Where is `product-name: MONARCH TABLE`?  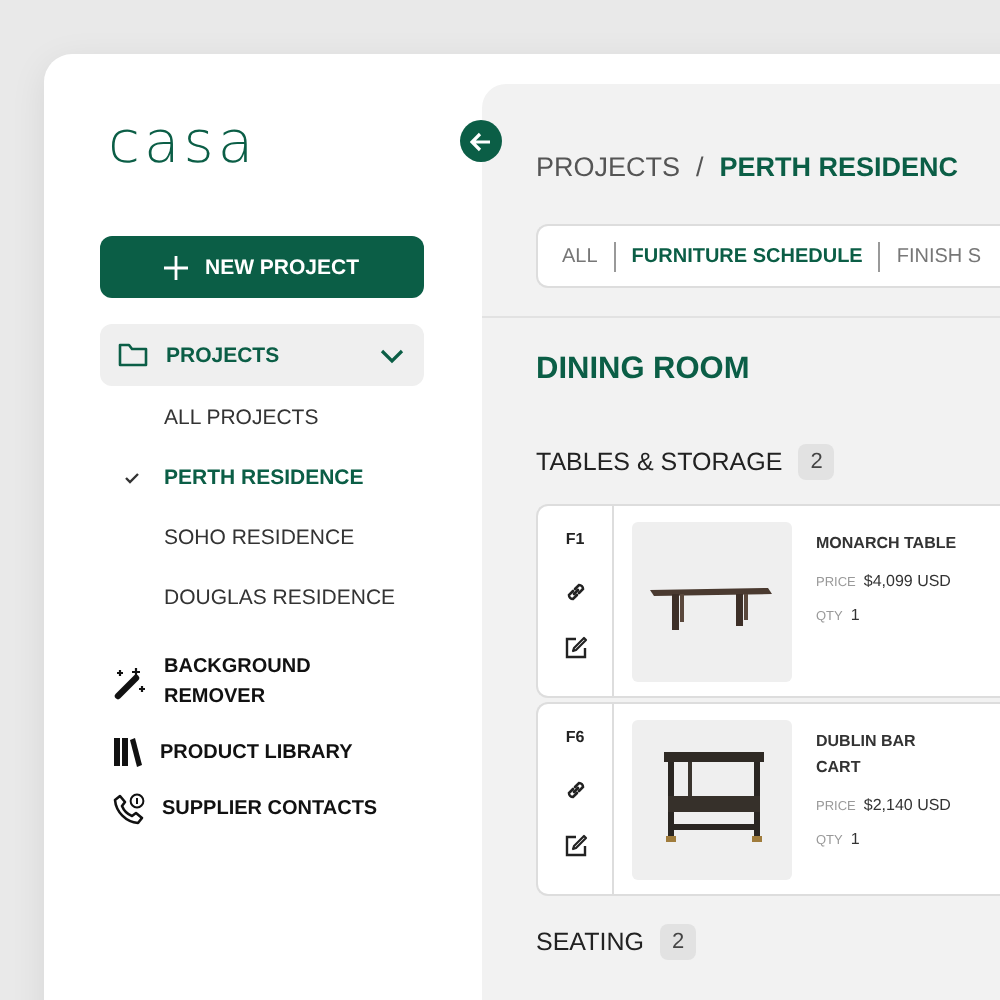 product-name: MONARCH TABLE is located at coordinates (886, 544).